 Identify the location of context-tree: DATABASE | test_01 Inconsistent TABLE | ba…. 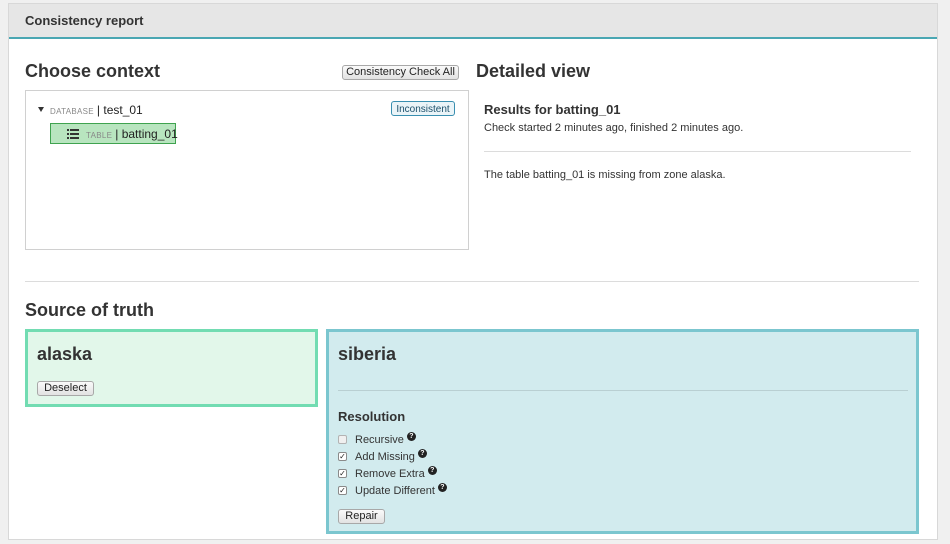
(247, 170).